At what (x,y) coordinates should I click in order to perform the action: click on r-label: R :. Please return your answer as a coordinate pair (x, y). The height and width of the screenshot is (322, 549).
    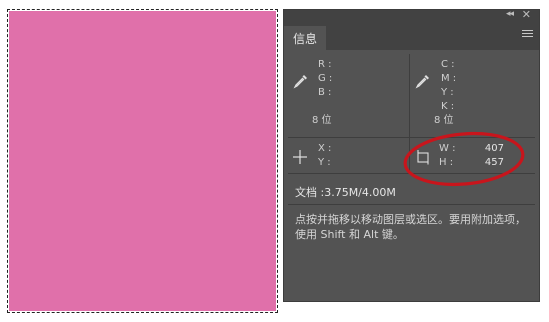
    Looking at the image, I should click on (325, 64).